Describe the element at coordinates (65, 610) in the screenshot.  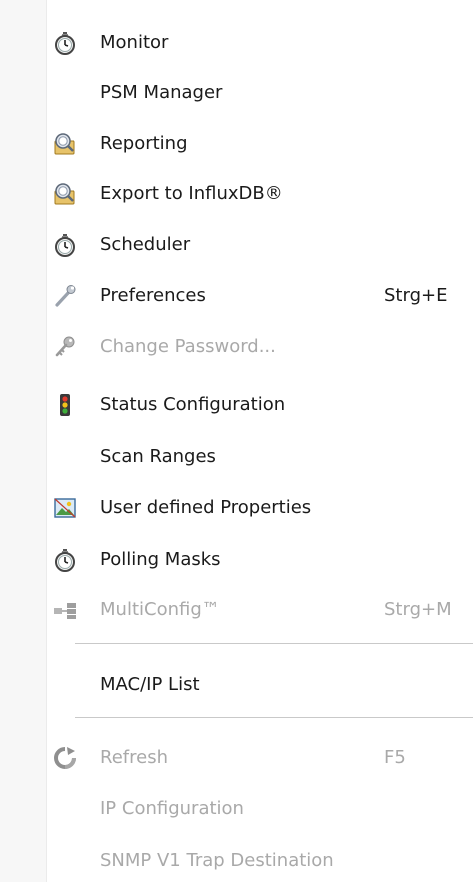
I see `multiconfig-icon` at that location.